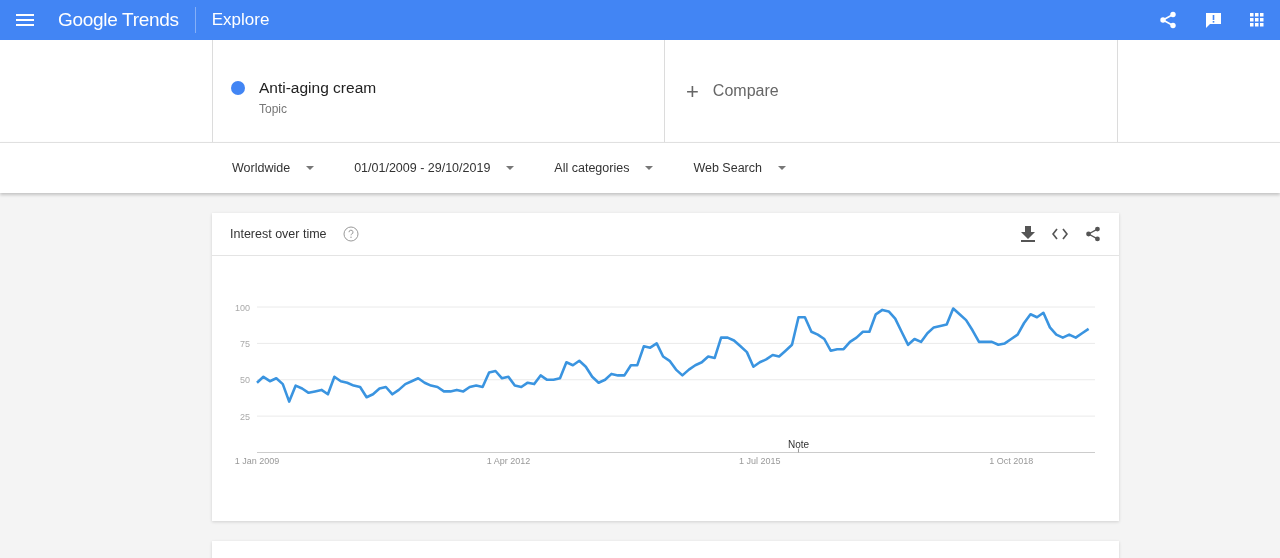 The width and height of the screenshot is (1280, 558). What do you see at coordinates (604, 168) in the screenshot?
I see `filter-dropdown: All categories` at bounding box center [604, 168].